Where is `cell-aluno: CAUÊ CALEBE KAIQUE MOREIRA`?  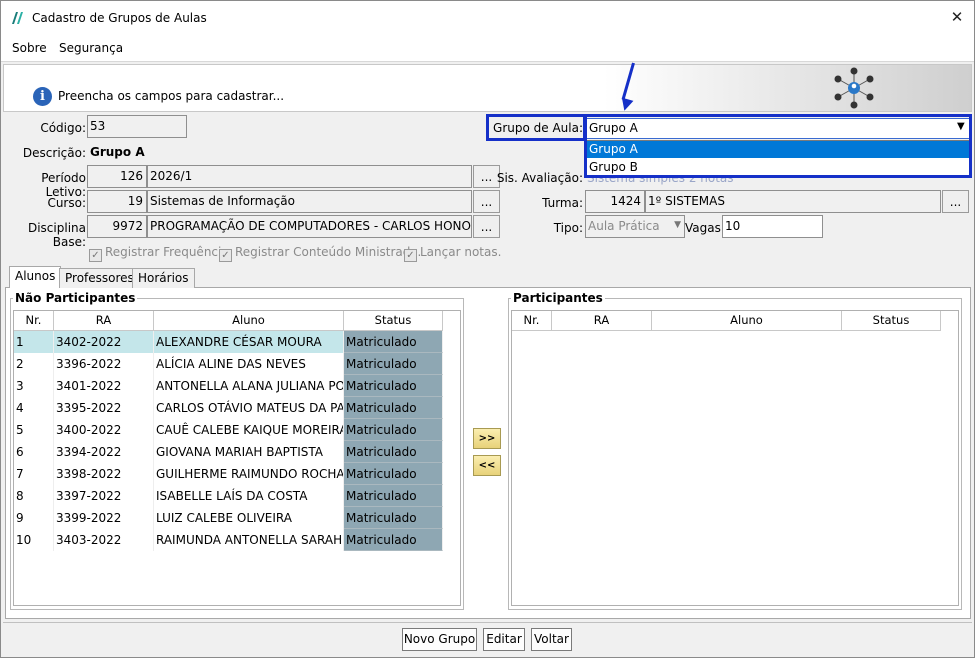 cell-aluno: CAUÊ CALEBE KAIQUE MOREIRA is located at coordinates (249, 430).